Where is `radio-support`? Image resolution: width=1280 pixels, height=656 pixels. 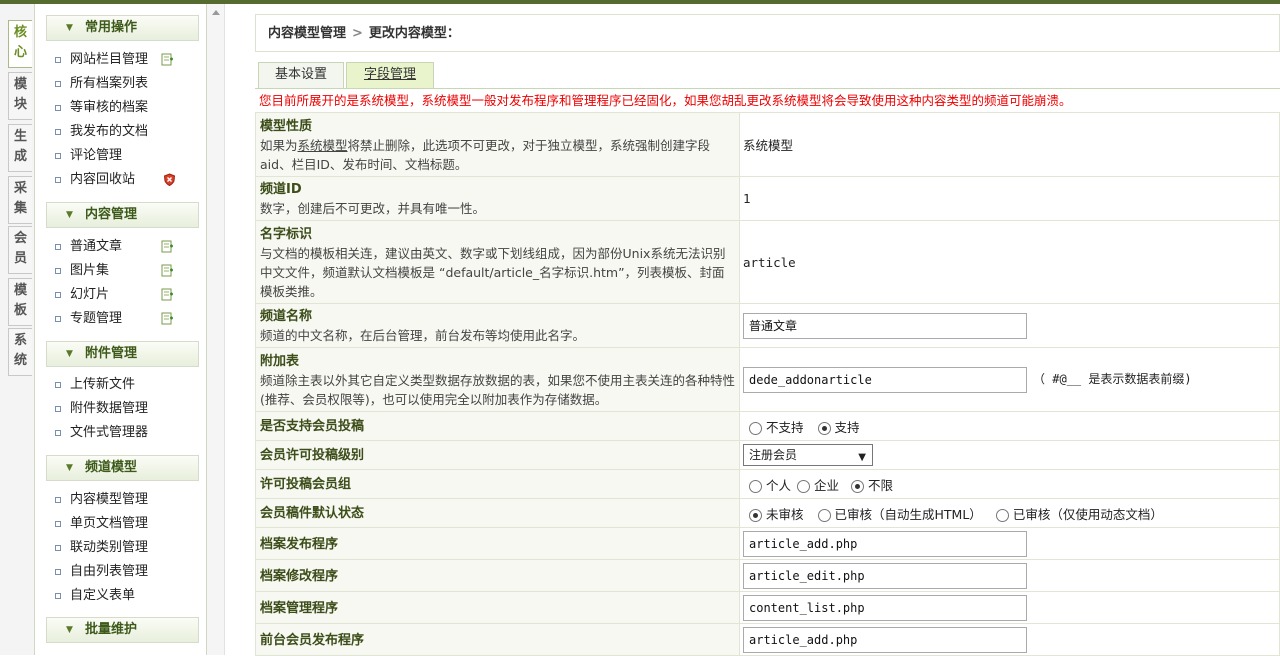
radio-support is located at coordinates (824, 428).